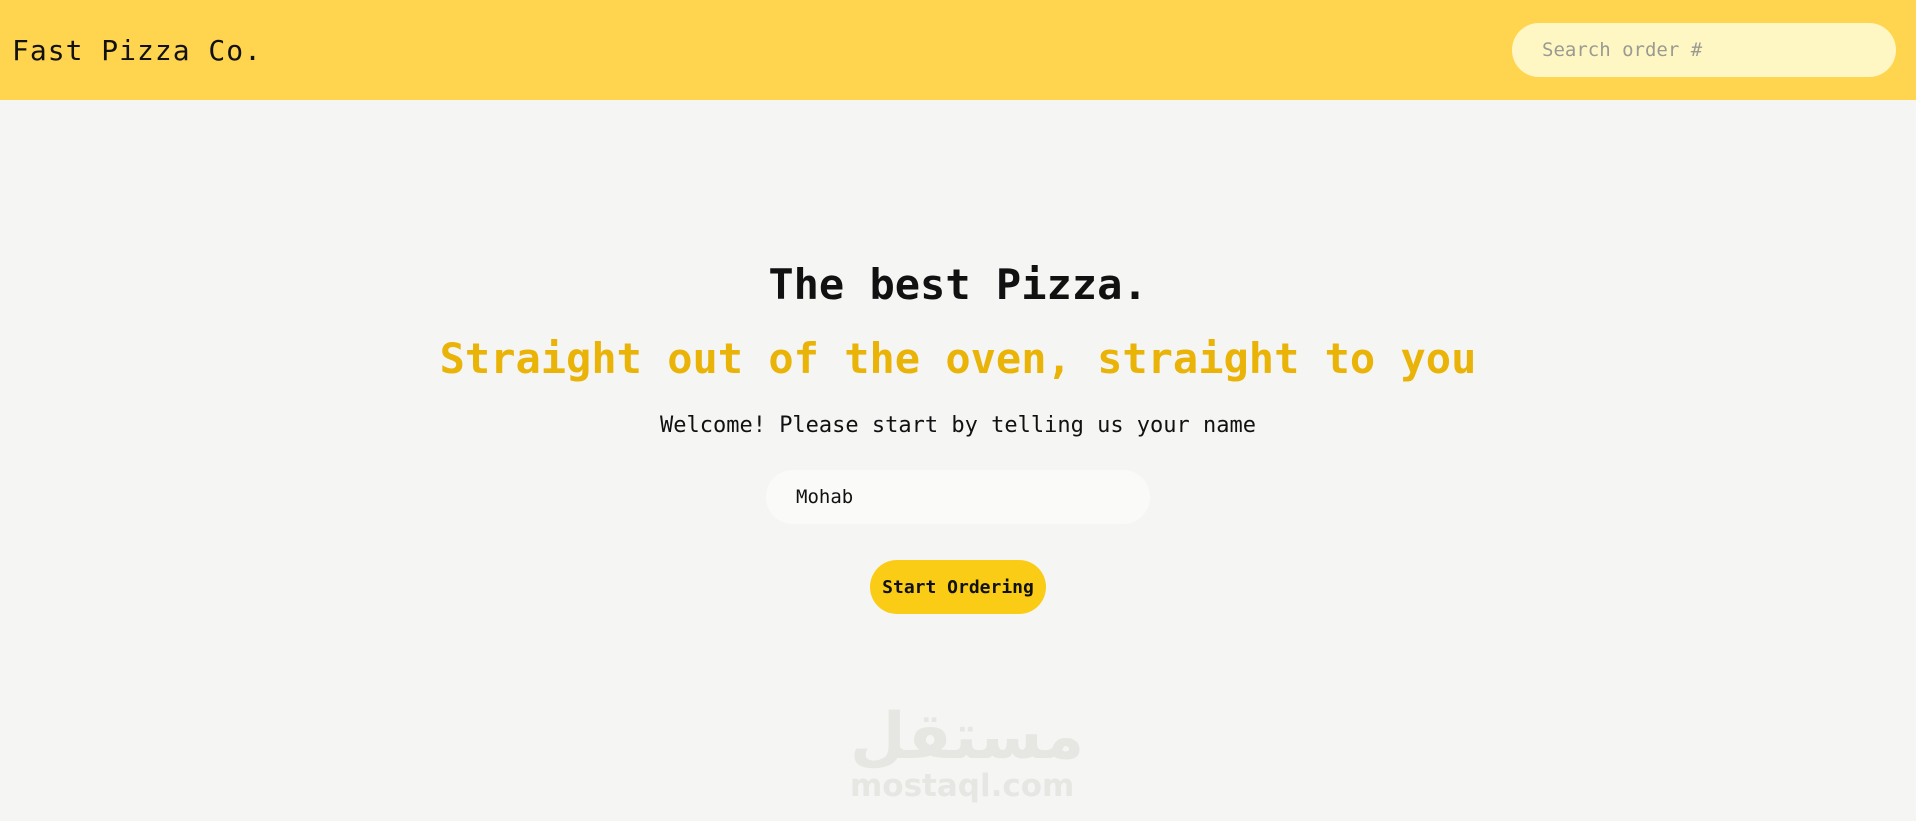  Describe the element at coordinates (958, 284) in the screenshot. I see `page-title: The best Pizza.` at that location.